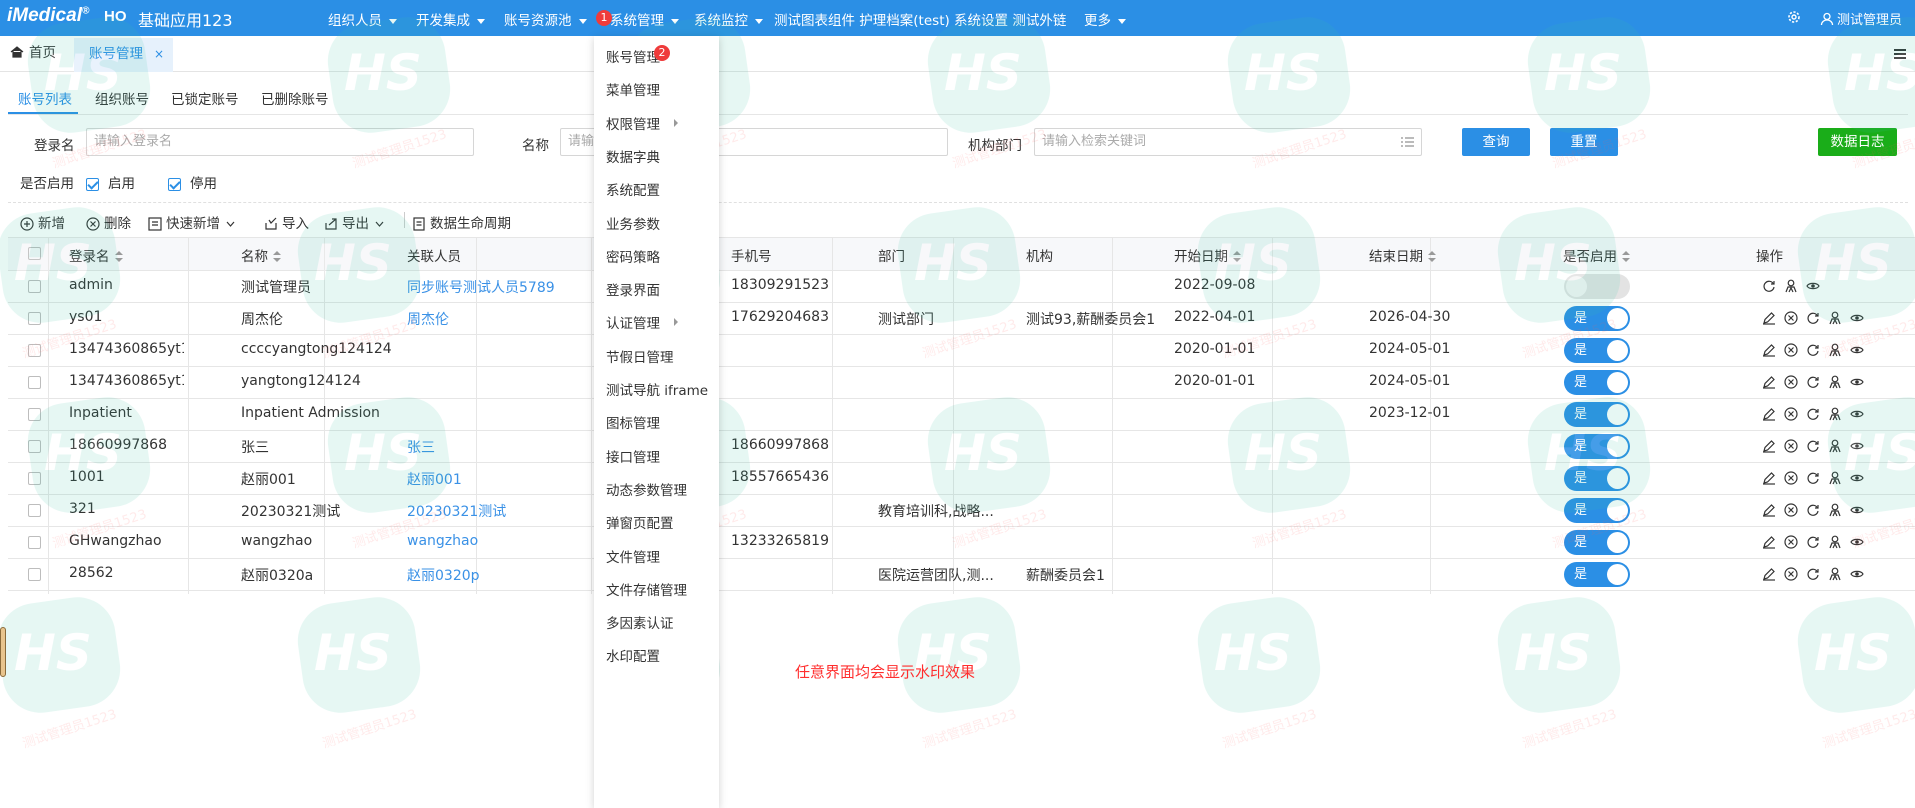 Image resolution: width=1915 pixels, height=808 pixels. Describe the element at coordinates (920, 19) in the screenshot. I see `nav-plain-links: 测试图表组件 护理档案(test) 系统设置 测试外链` at that location.